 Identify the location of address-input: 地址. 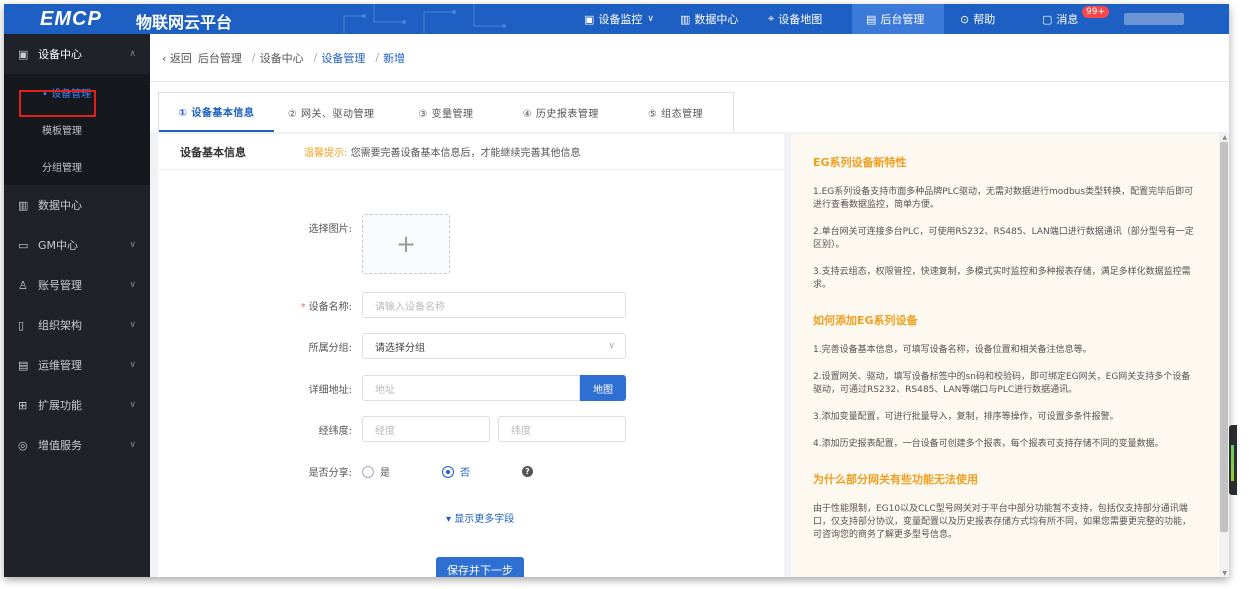
(471, 388).